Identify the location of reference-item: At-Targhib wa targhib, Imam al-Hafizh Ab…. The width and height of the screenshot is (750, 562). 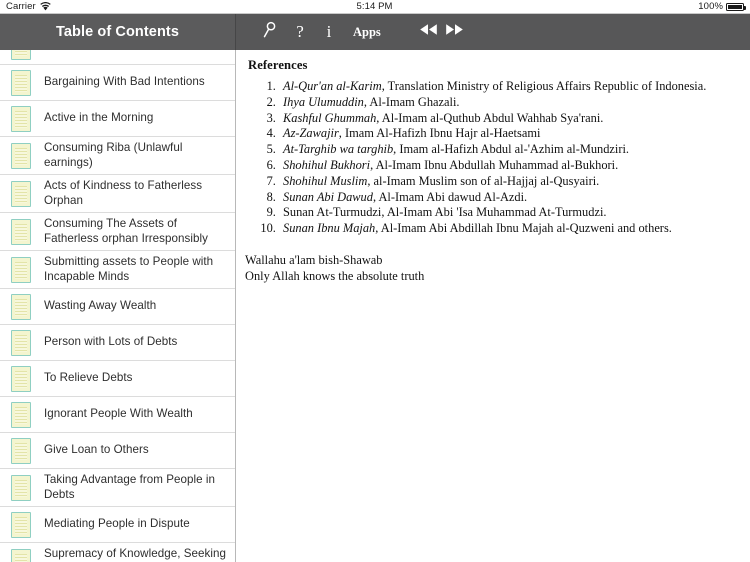
(508, 149).